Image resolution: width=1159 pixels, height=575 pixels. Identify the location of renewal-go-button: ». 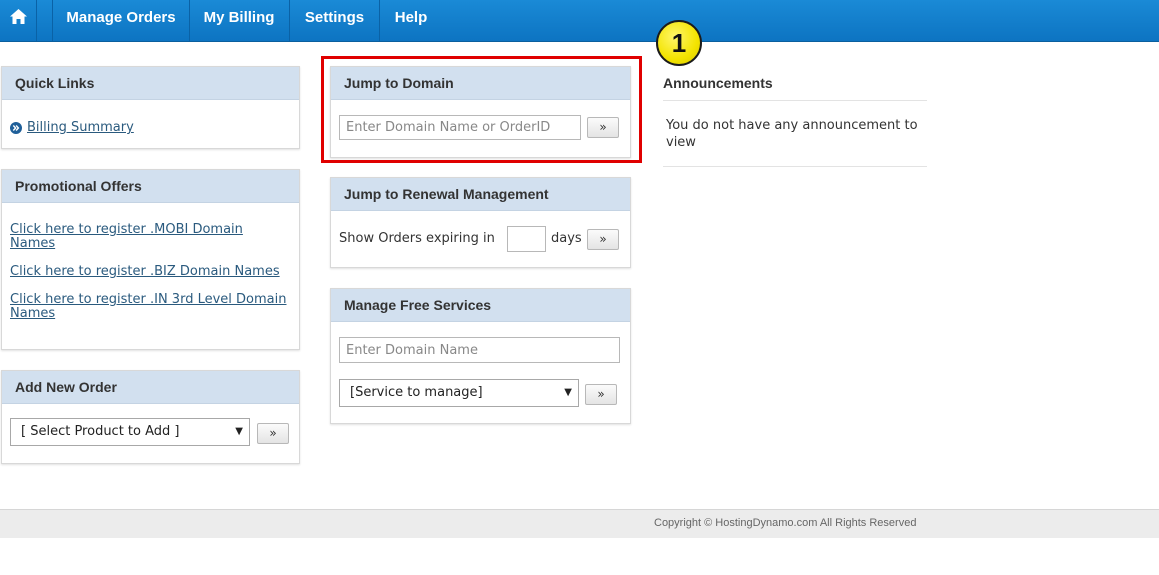
(603, 239).